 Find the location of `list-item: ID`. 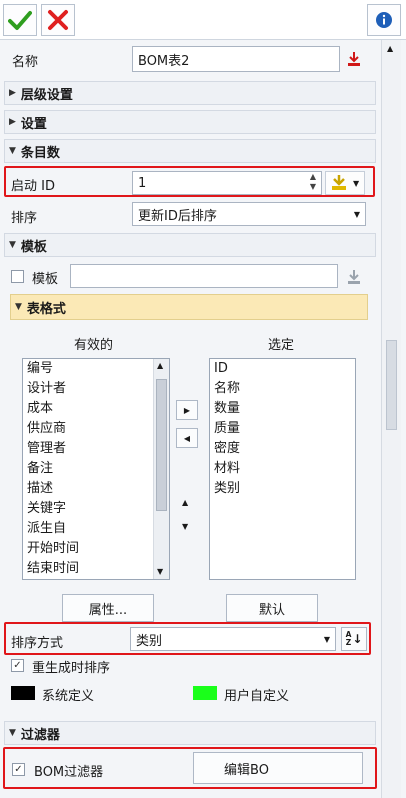

list-item: ID is located at coordinates (282, 369).